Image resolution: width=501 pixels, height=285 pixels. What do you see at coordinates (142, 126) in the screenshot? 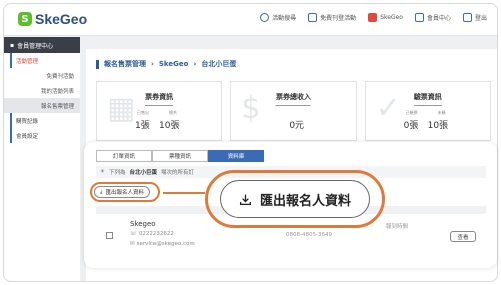
I see `stat-value: 1張` at bounding box center [142, 126].